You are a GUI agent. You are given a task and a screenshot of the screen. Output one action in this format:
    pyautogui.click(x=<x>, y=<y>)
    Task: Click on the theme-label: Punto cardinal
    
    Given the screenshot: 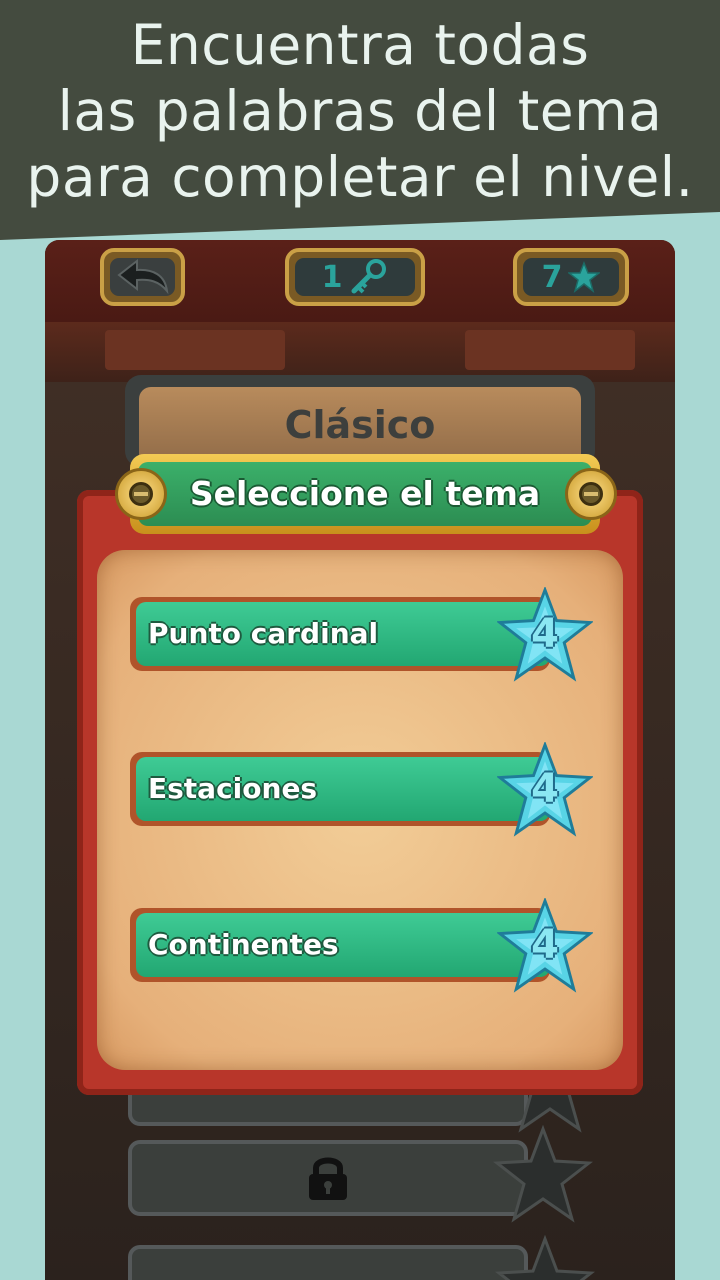 What is the action you would take?
    pyautogui.click(x=343, y=634)
    